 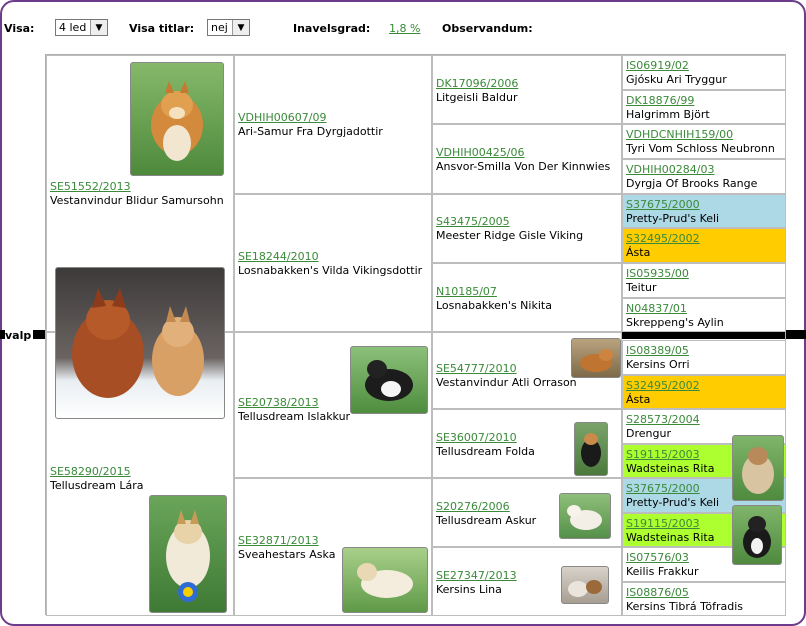 I want to click on titlar-select: nej ▼, so click(x=228, y=27).